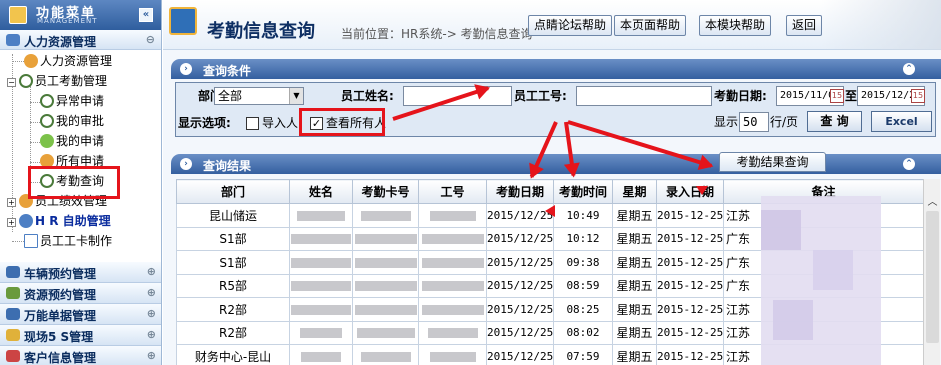 Image resolution: width=941 pixels, height=365 pixels. What do you see at coordinates (183, 21) in the screenshot?
I see `page-logo-icon` at bounding box center [183, 21].